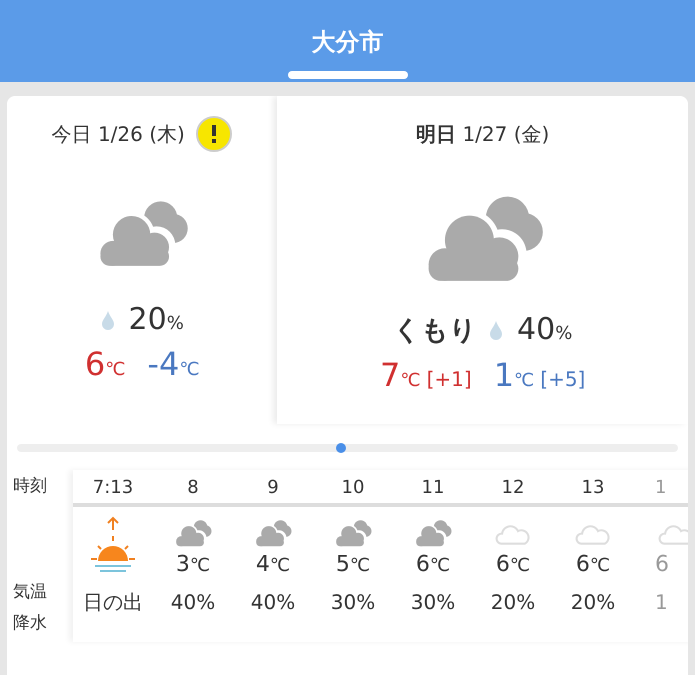 The height and width of the screenshot is (675, 695). What do you see at coordinates (113, 602) in the screenshot?
I see `hour-precip: 日の出` at bounding box center [113, 602].